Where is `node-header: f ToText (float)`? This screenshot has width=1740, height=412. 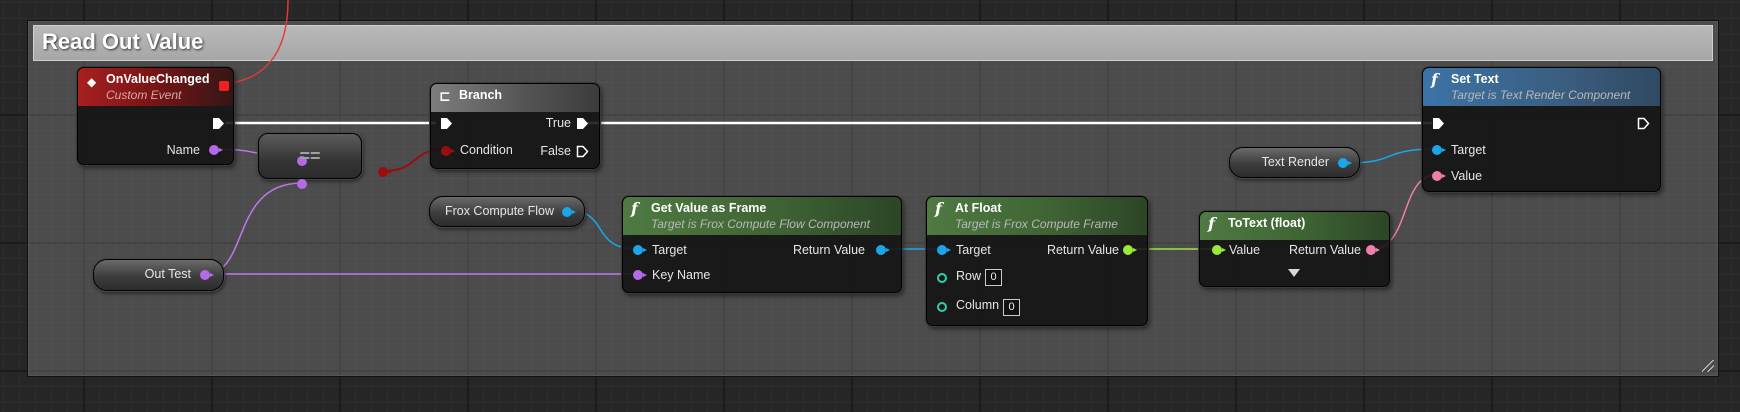 node-header: f ToText (float) is located at coordinates (1294, 226).